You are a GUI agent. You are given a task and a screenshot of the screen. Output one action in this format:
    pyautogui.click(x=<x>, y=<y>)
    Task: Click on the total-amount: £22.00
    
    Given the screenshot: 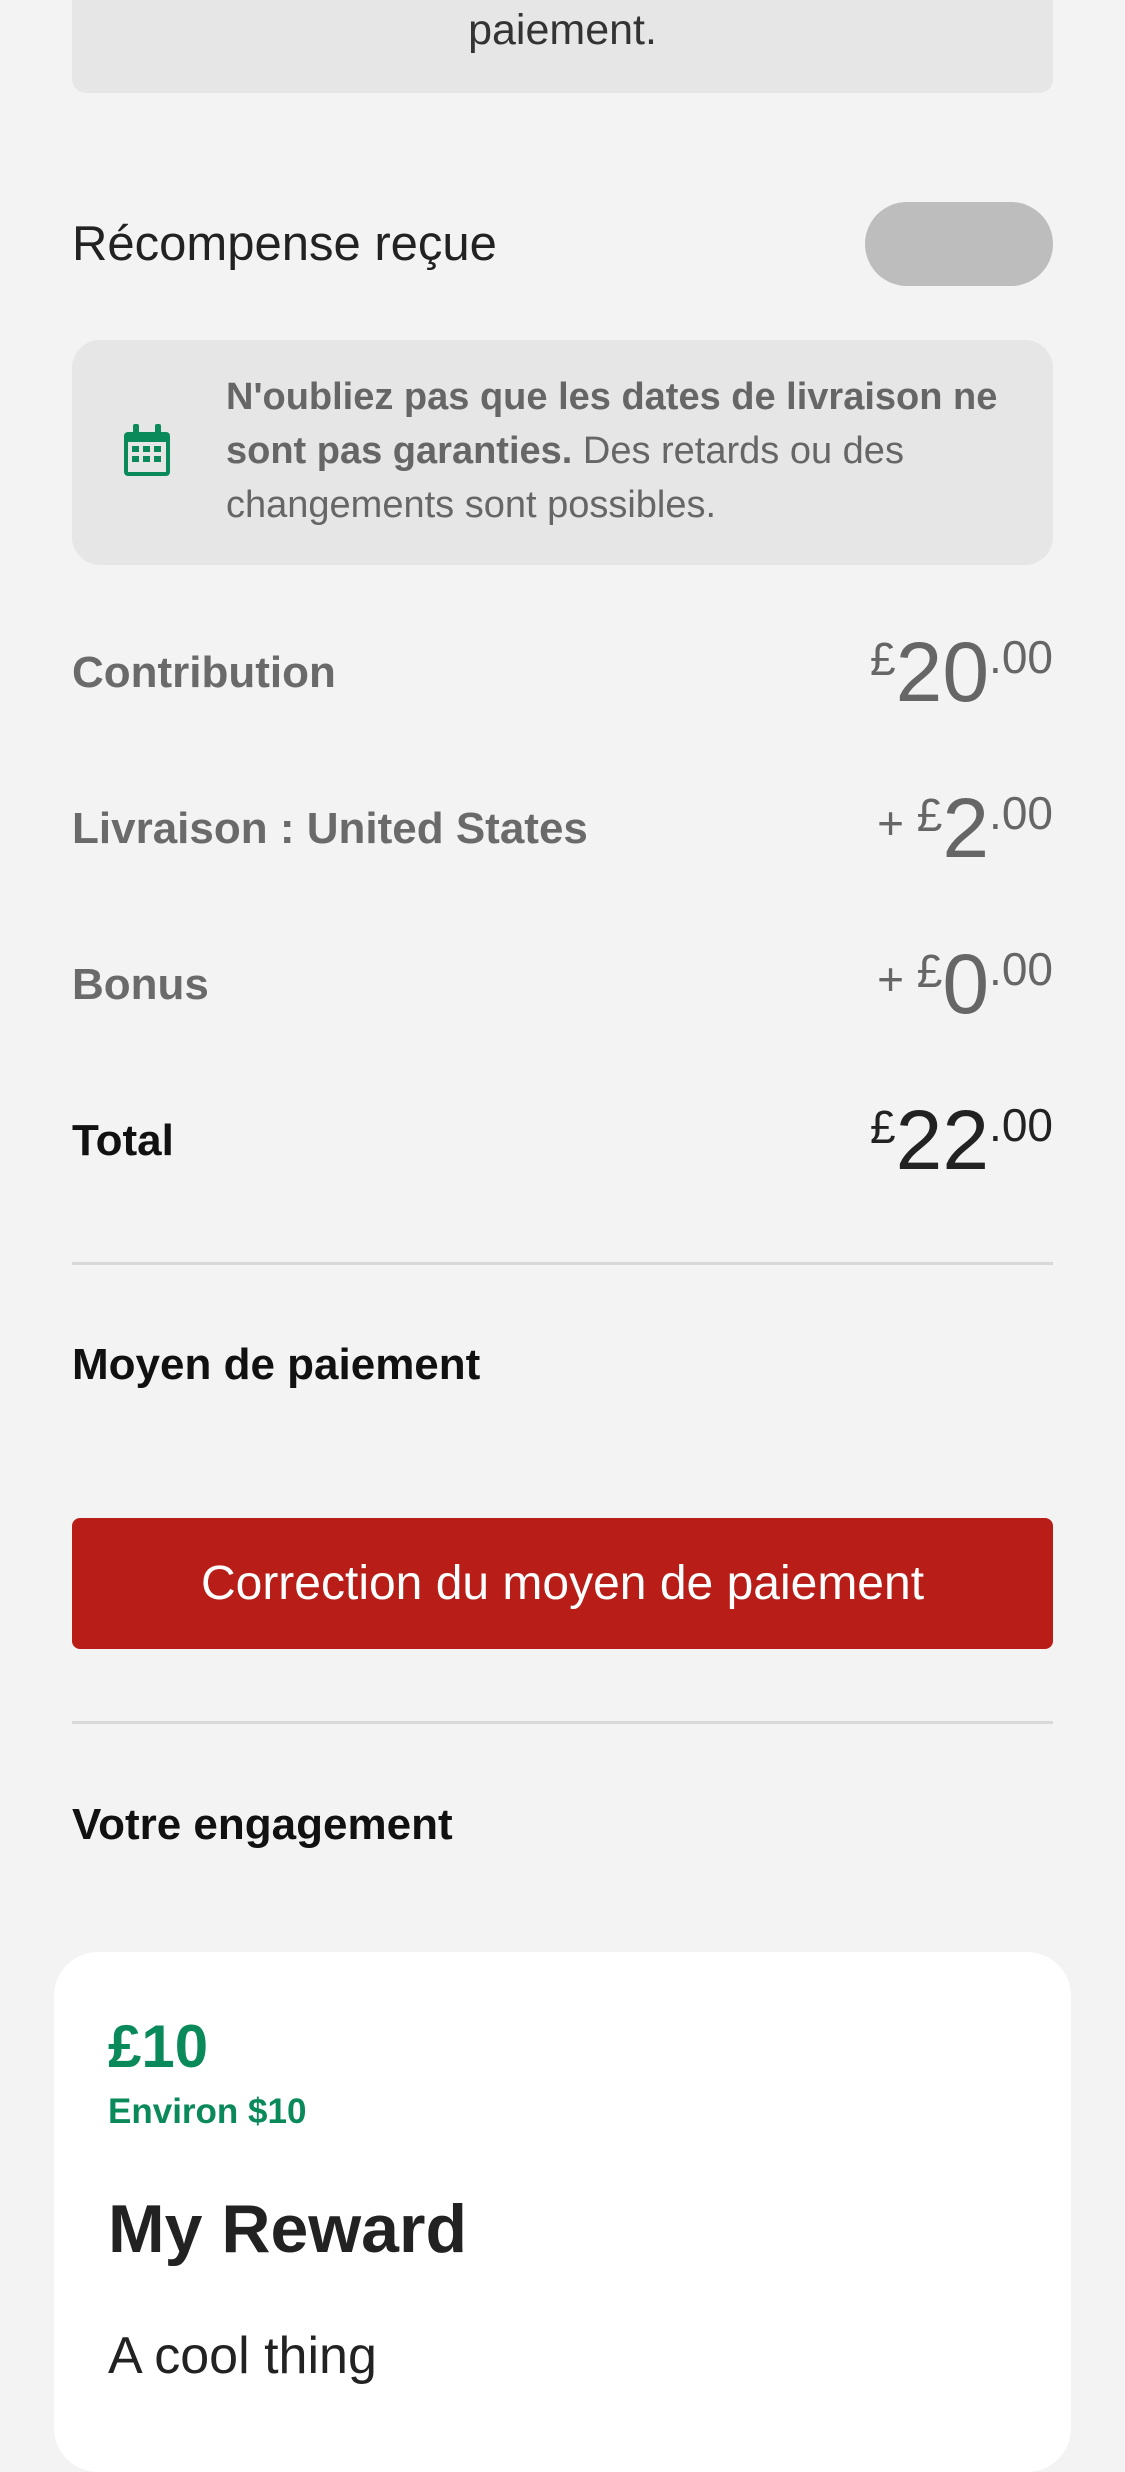 What is the action you would take?
    pyautogui.click(x=961, y=1140)
    